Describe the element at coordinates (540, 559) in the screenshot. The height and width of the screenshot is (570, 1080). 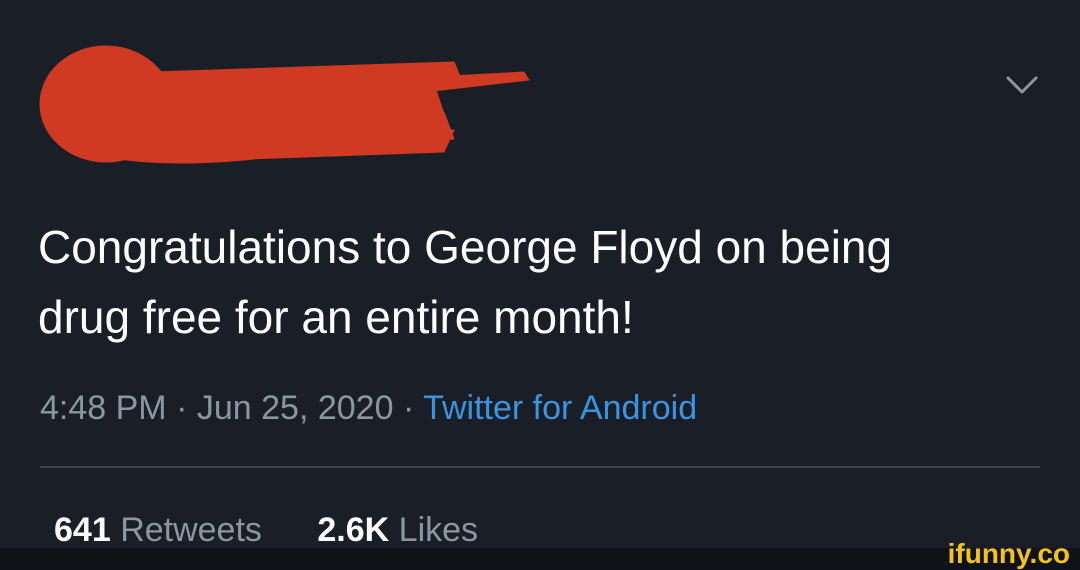
I see `footer-strip` at that location.